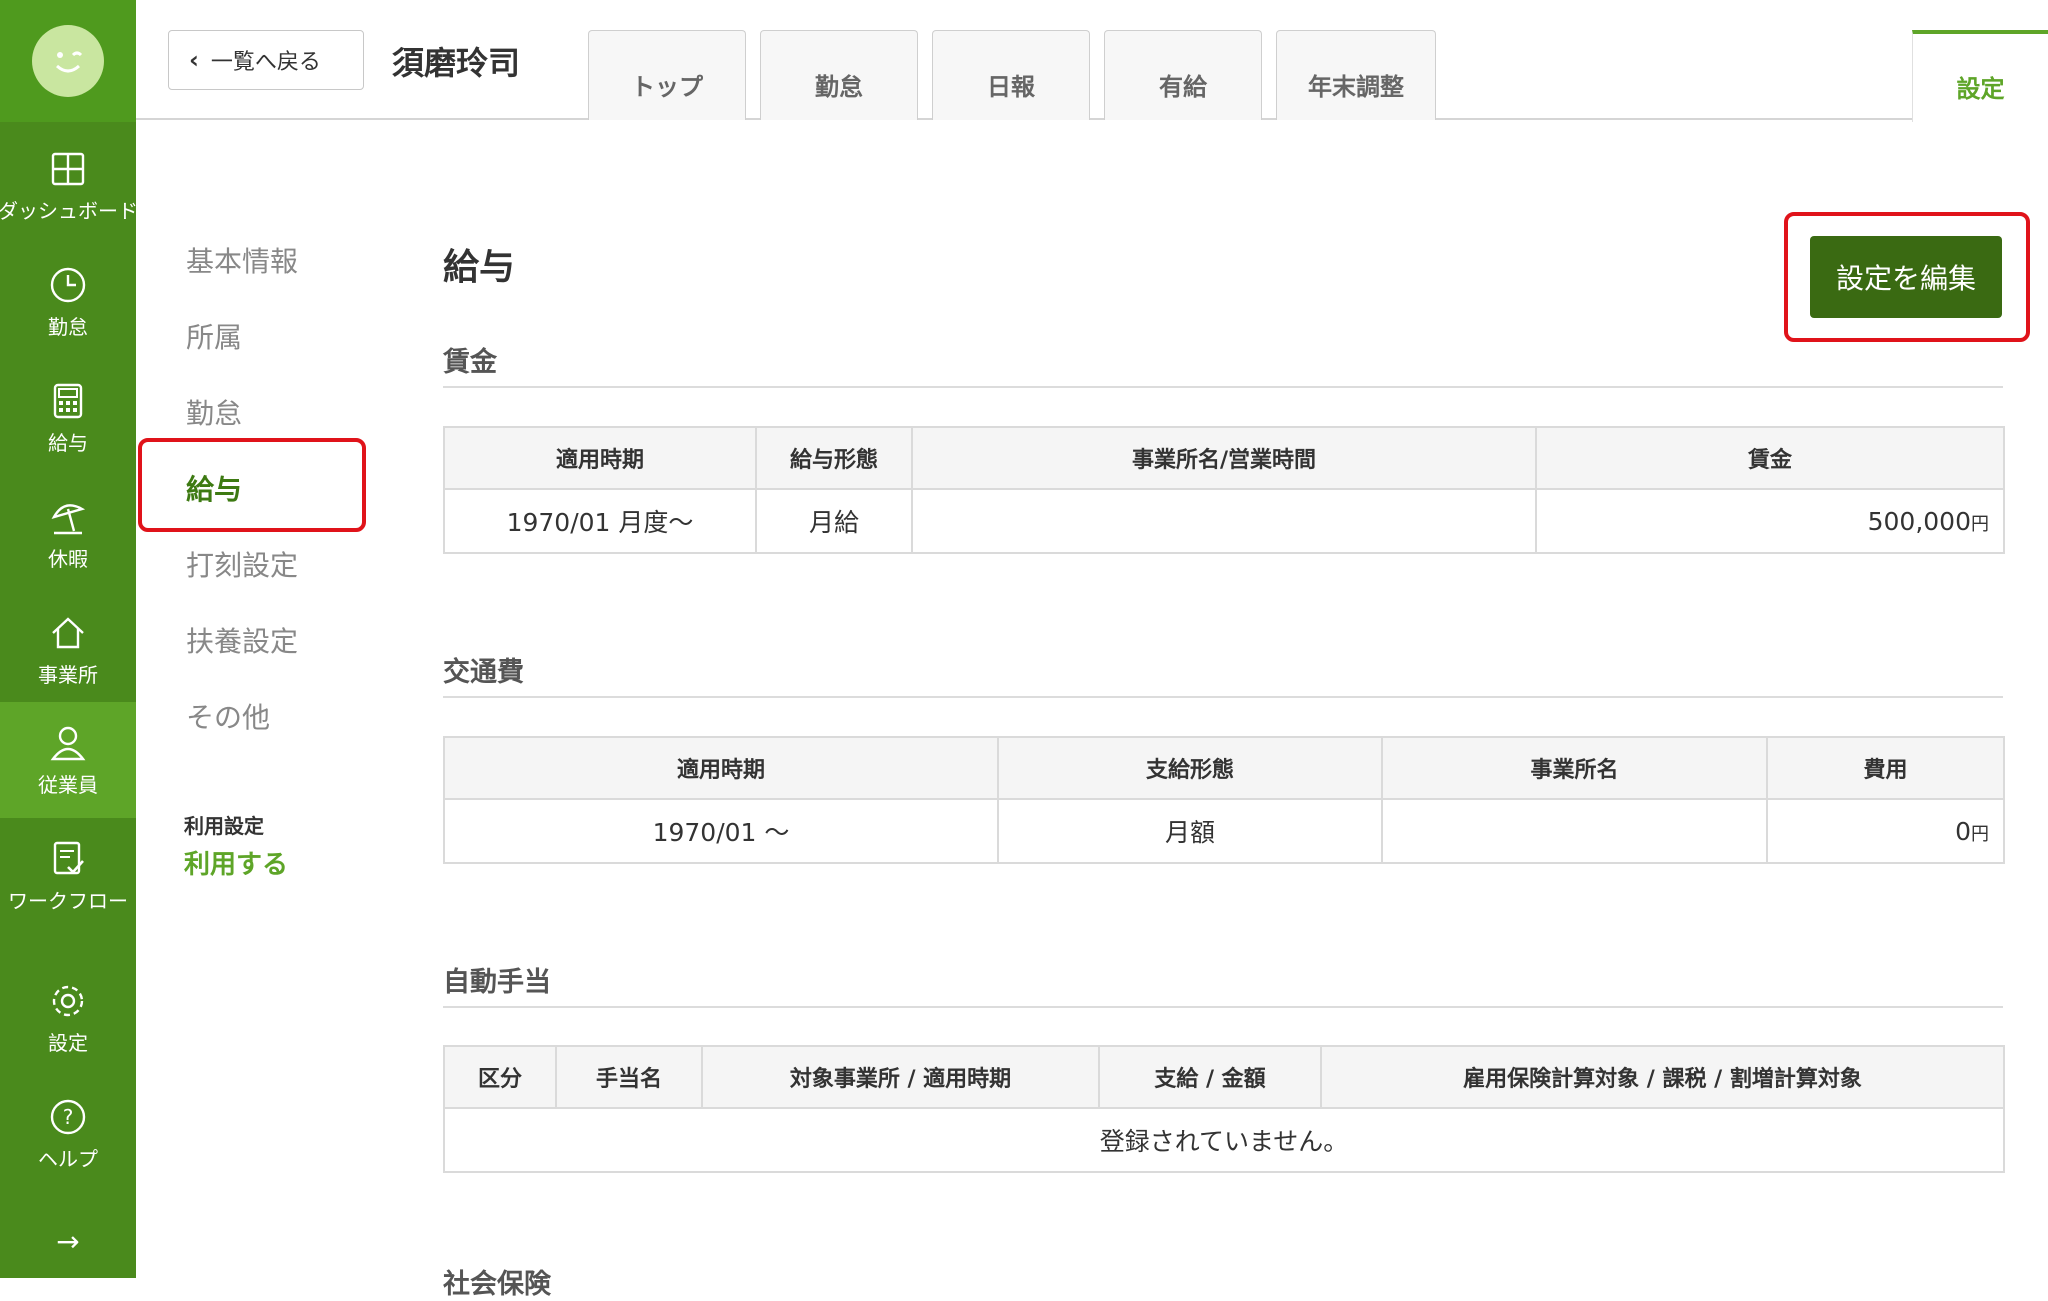 This screenshot has height=1301, width=2048. What do you see at coordinates (68, 284) in the screenshot?
I see `clock-icon` at bounding box center [68, 284].